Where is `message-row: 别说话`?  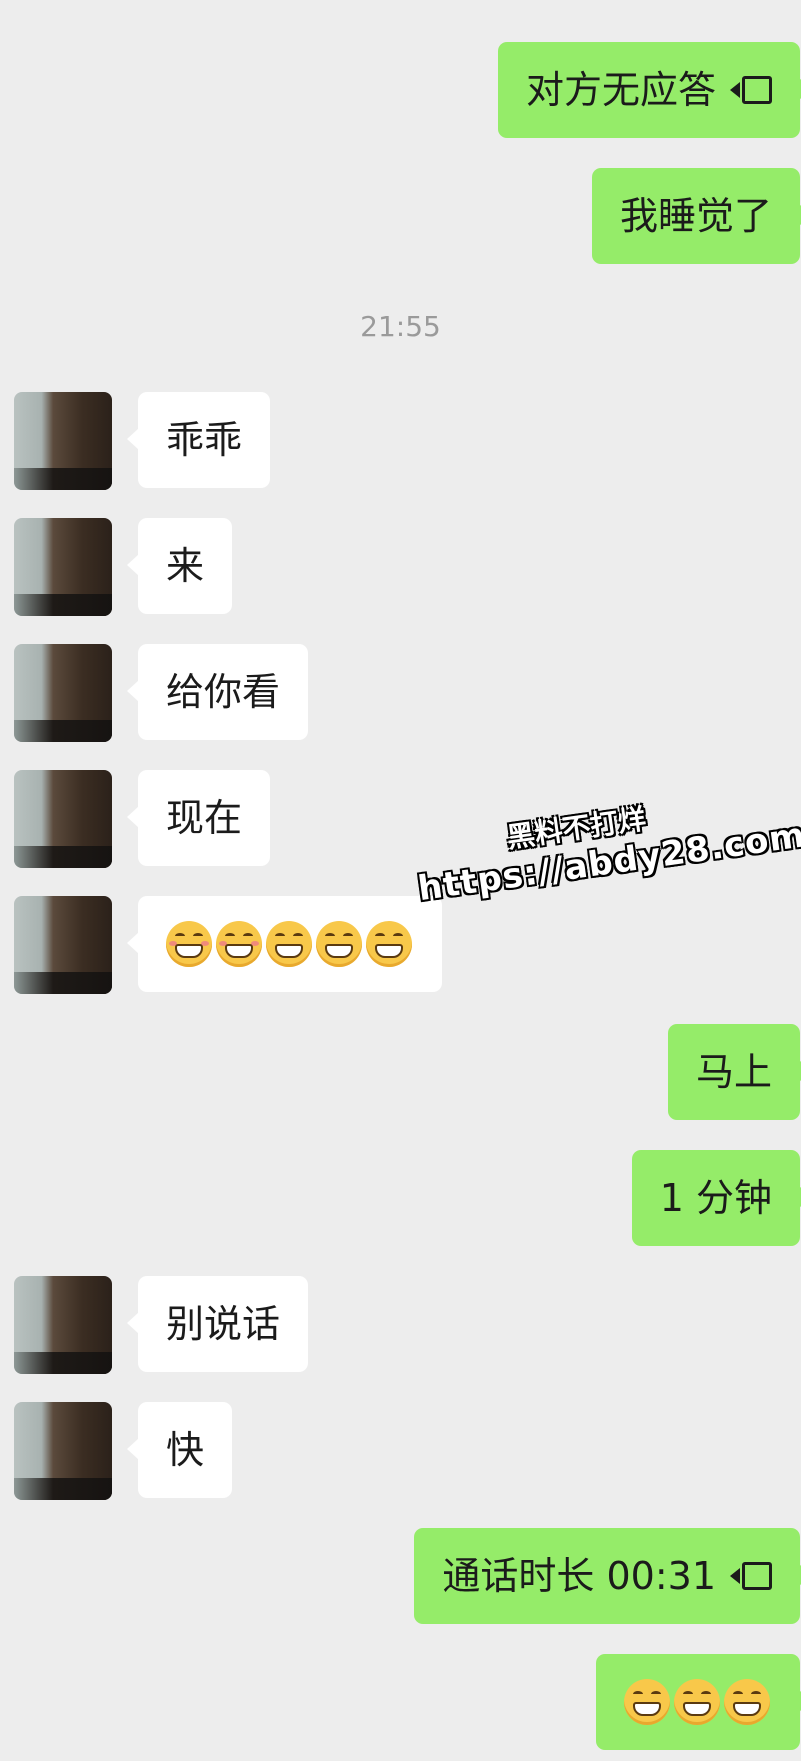
message-row: 别说话 is located at coordinates (400, 1325).